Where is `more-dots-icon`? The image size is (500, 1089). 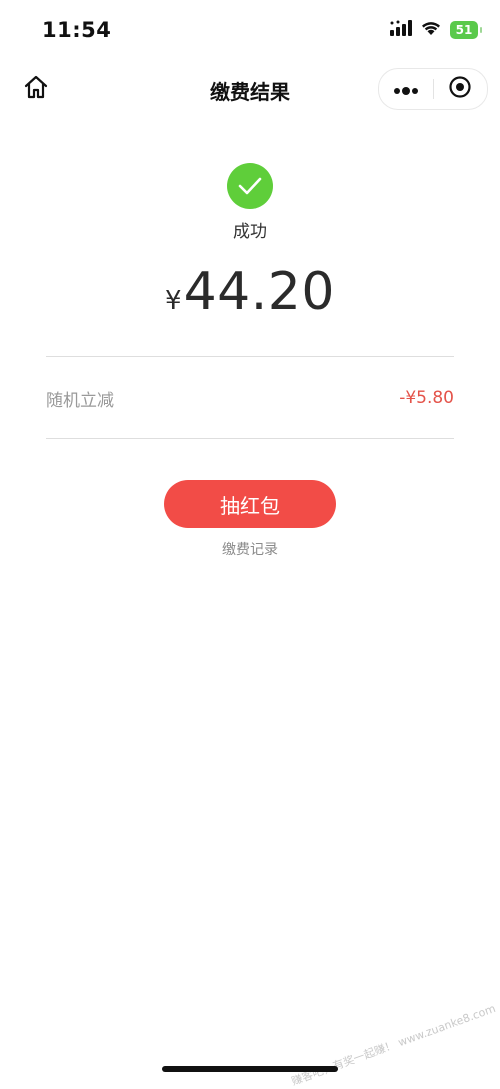
more-dots-icon is located at coordinates (406, 89).